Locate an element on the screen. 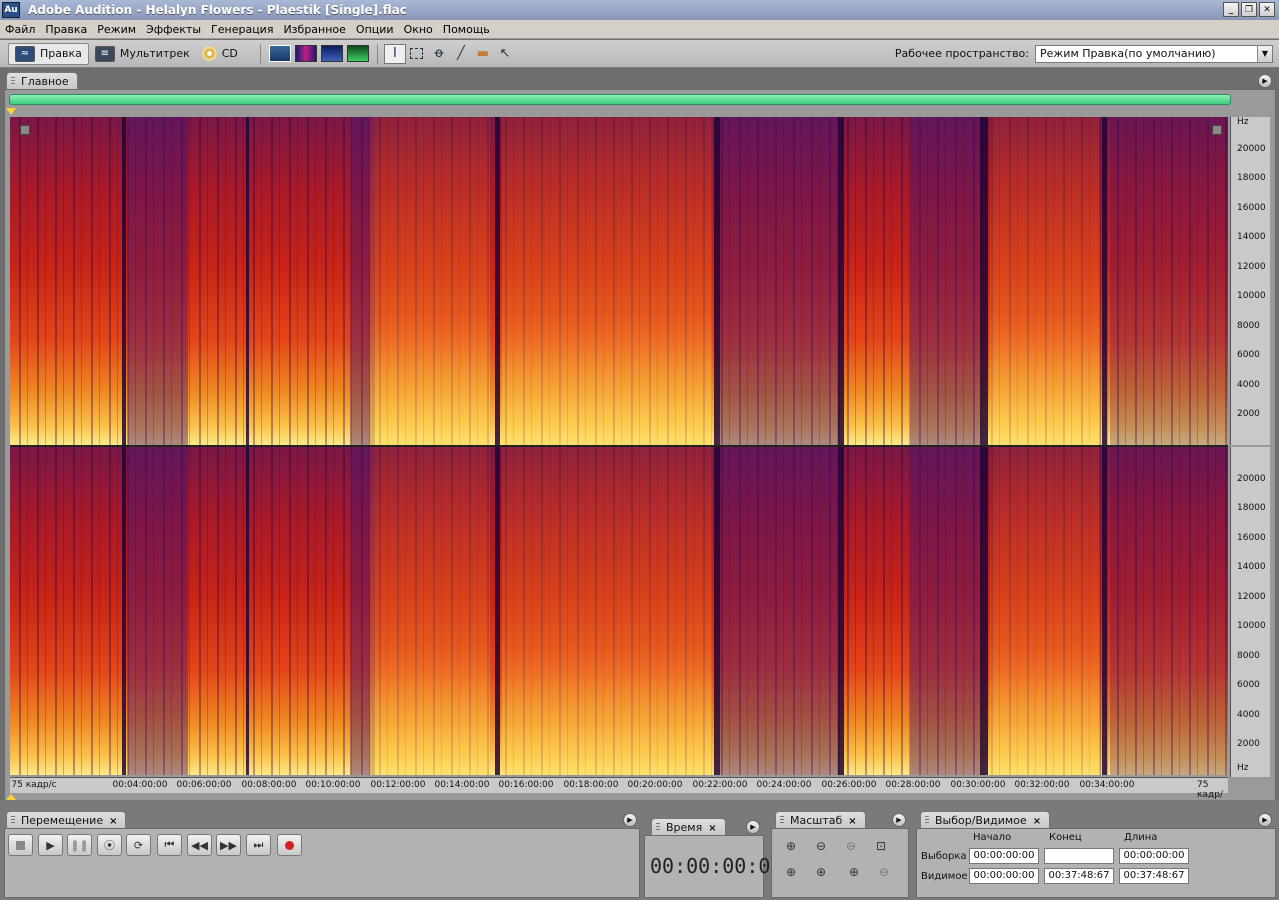 This screenshot has height=900, width=1279. rewind-button: ◀◀ is located at coordinates (199, 845).